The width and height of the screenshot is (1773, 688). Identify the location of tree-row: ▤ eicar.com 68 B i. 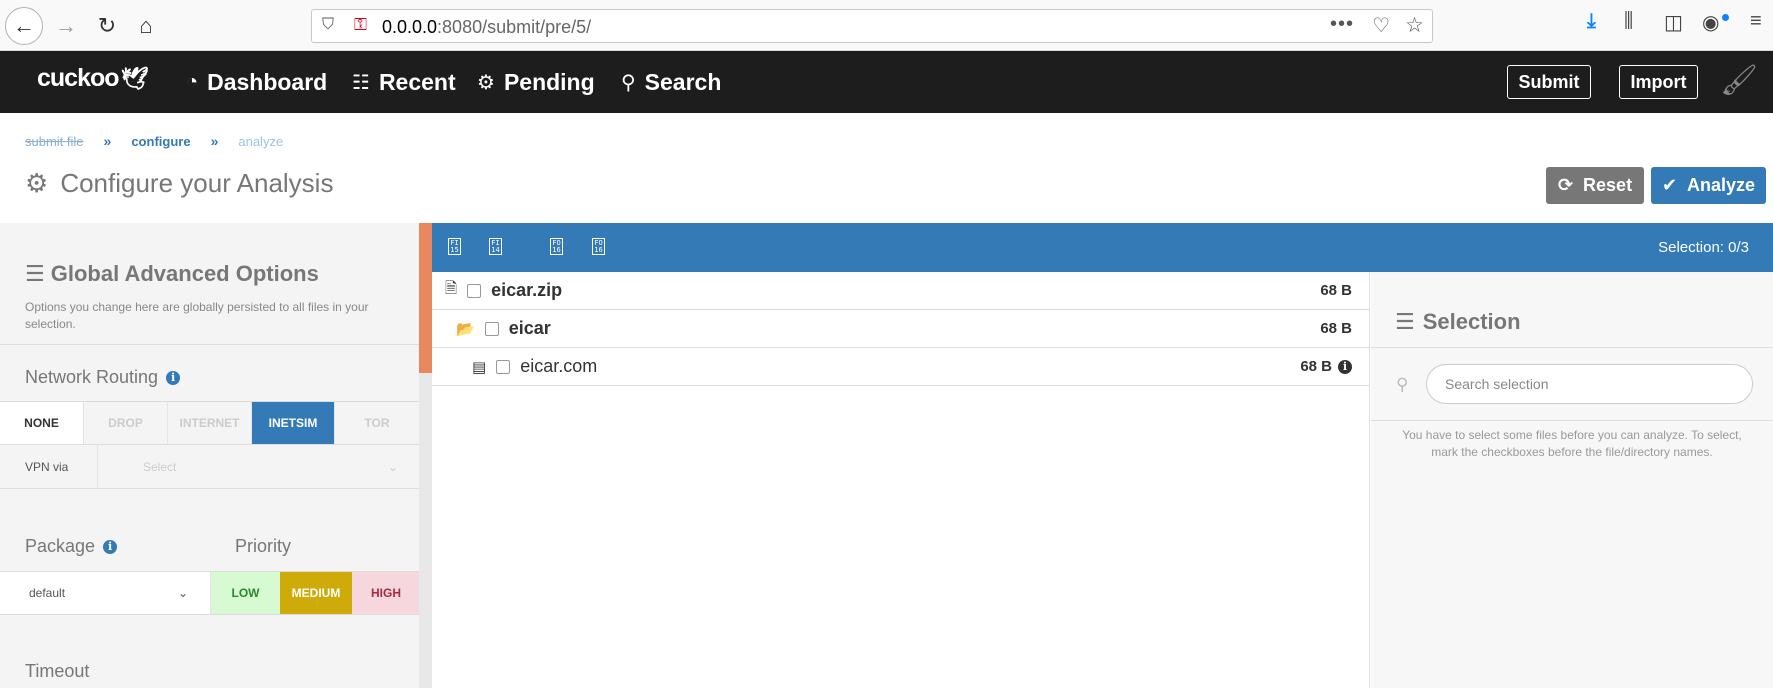
(901, 367).